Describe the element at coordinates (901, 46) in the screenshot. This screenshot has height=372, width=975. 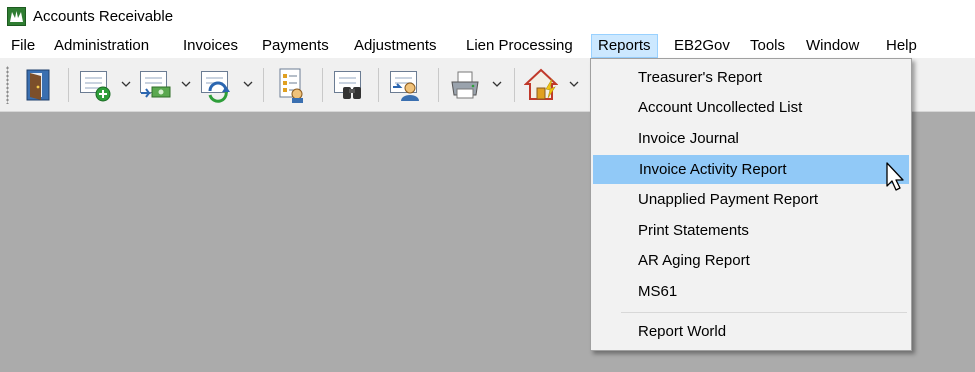
I see `menu-help: Help` at that location.